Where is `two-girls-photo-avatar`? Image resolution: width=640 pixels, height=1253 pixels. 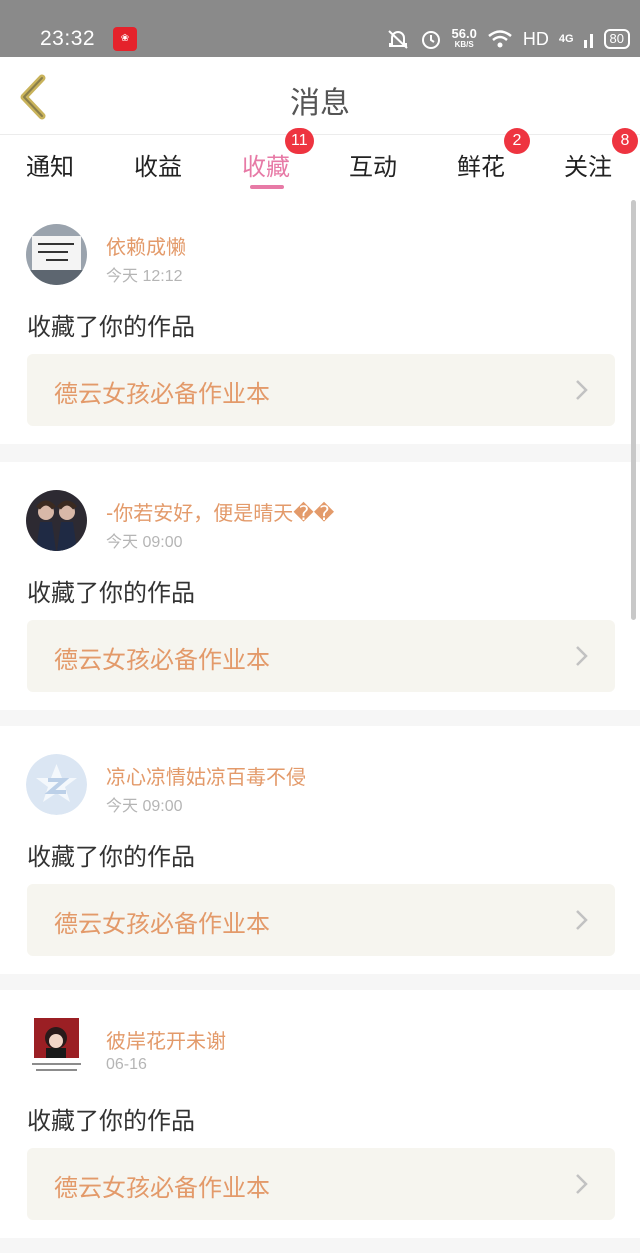 two-girls-photo-avatar is located at coordinates (56, 520).